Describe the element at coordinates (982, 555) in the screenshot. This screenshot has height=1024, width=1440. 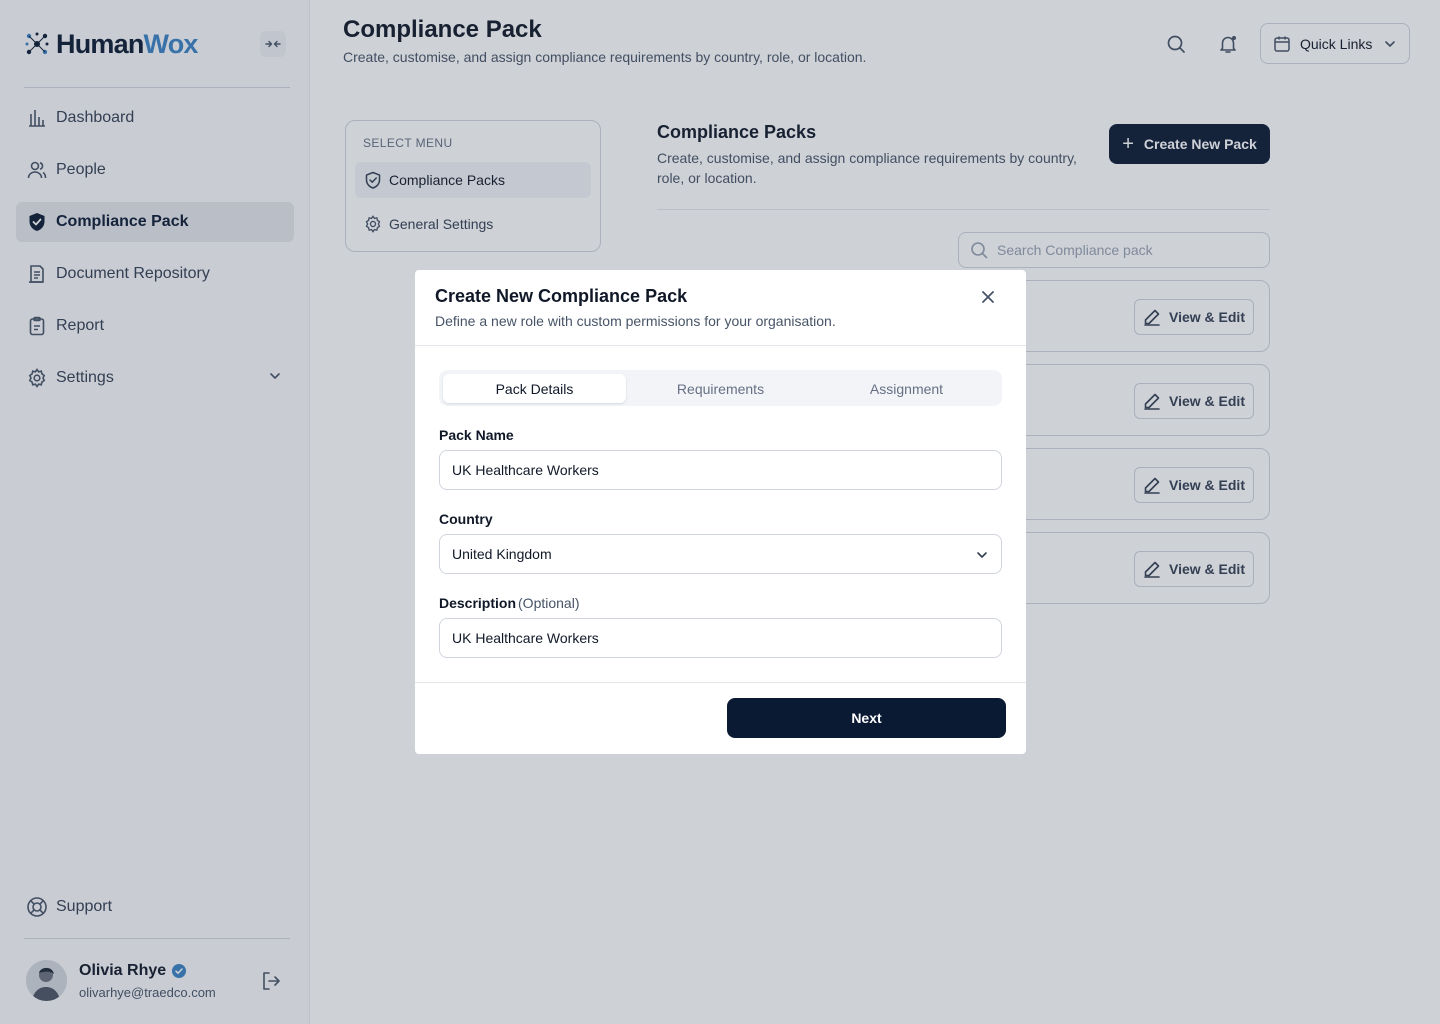
I see `chevron-down-icon` at that location.